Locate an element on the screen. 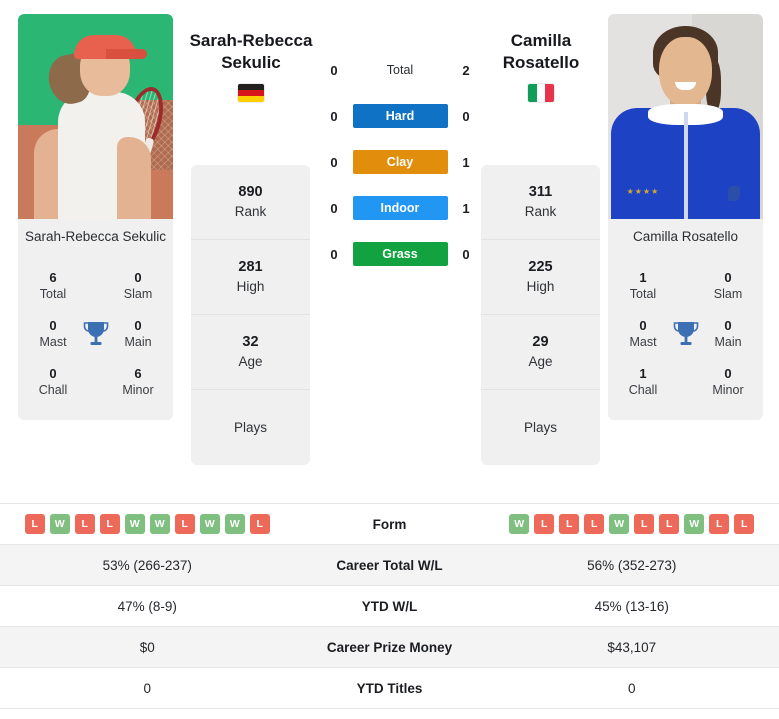 The width and height of the screenshot is (779, 719). table-label-ytd-wl: YTD W/L is located at coordinates (389, 606).